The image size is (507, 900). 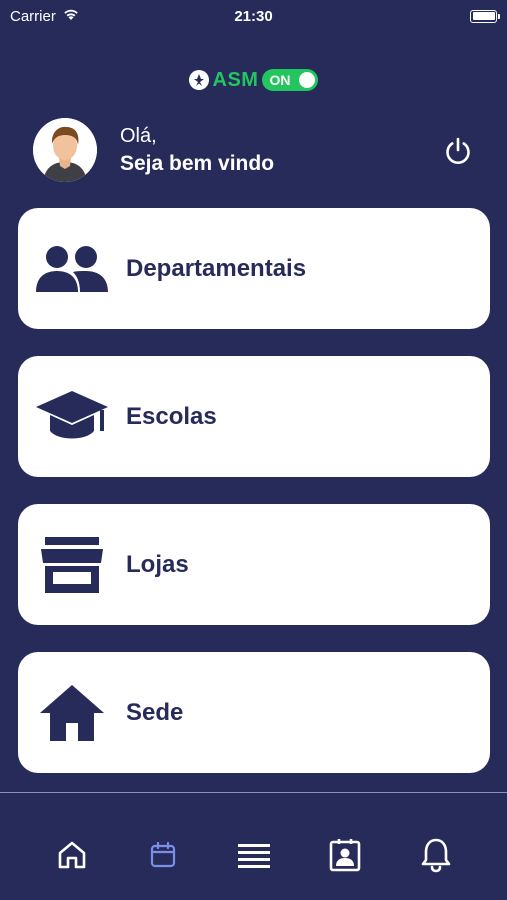 I want to click on list-icon, so click(x=253, y=856).